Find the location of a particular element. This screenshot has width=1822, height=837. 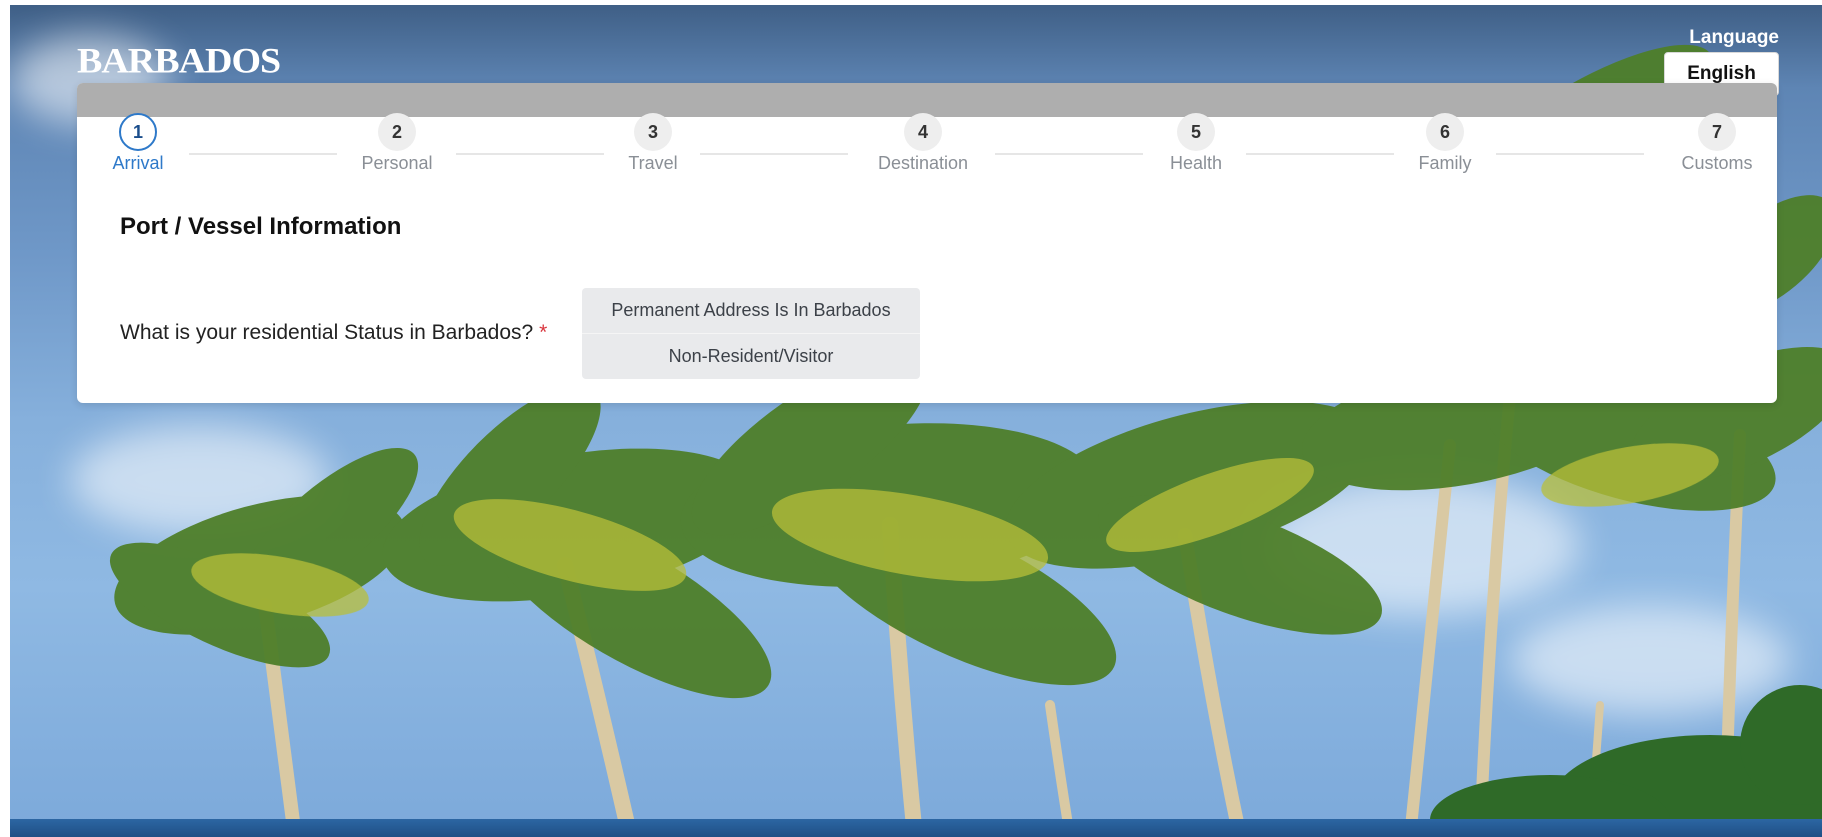

step-number: 1 is located at coordinates (138, 132).